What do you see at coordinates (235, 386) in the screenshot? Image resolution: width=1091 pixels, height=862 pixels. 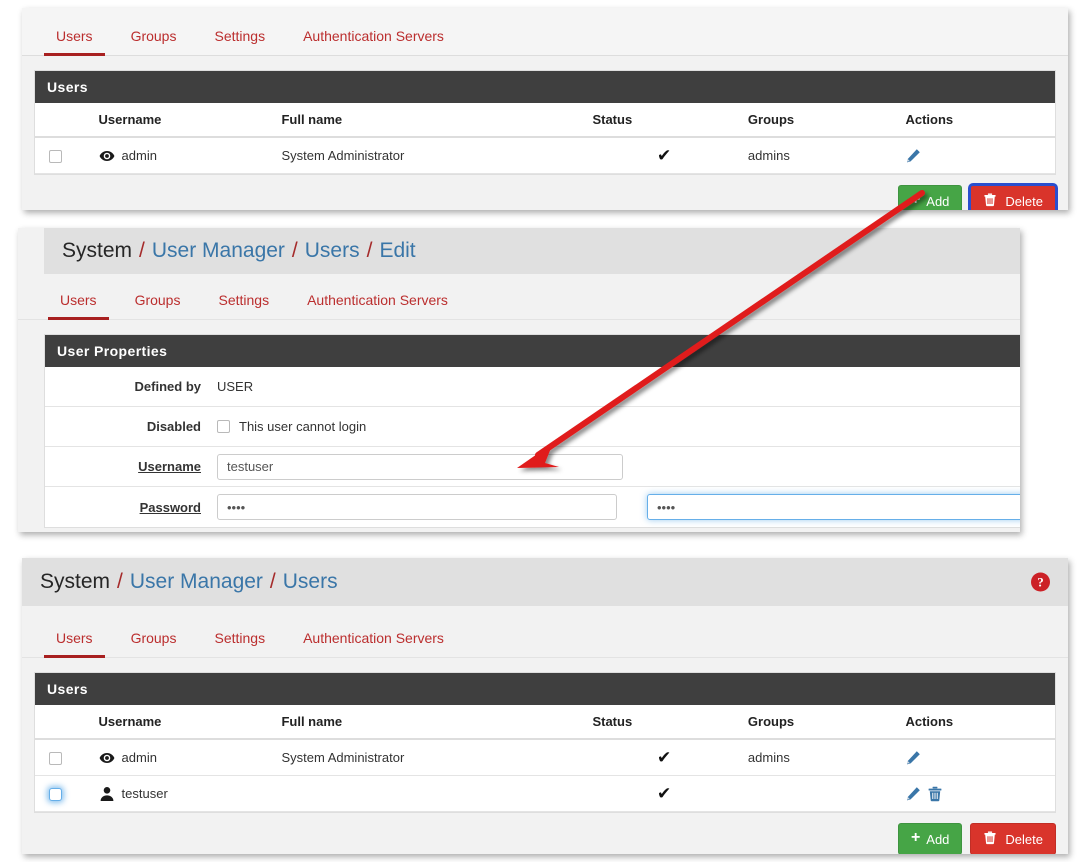 I see `defined-by-value: USER` at bounding box center [235, 386].